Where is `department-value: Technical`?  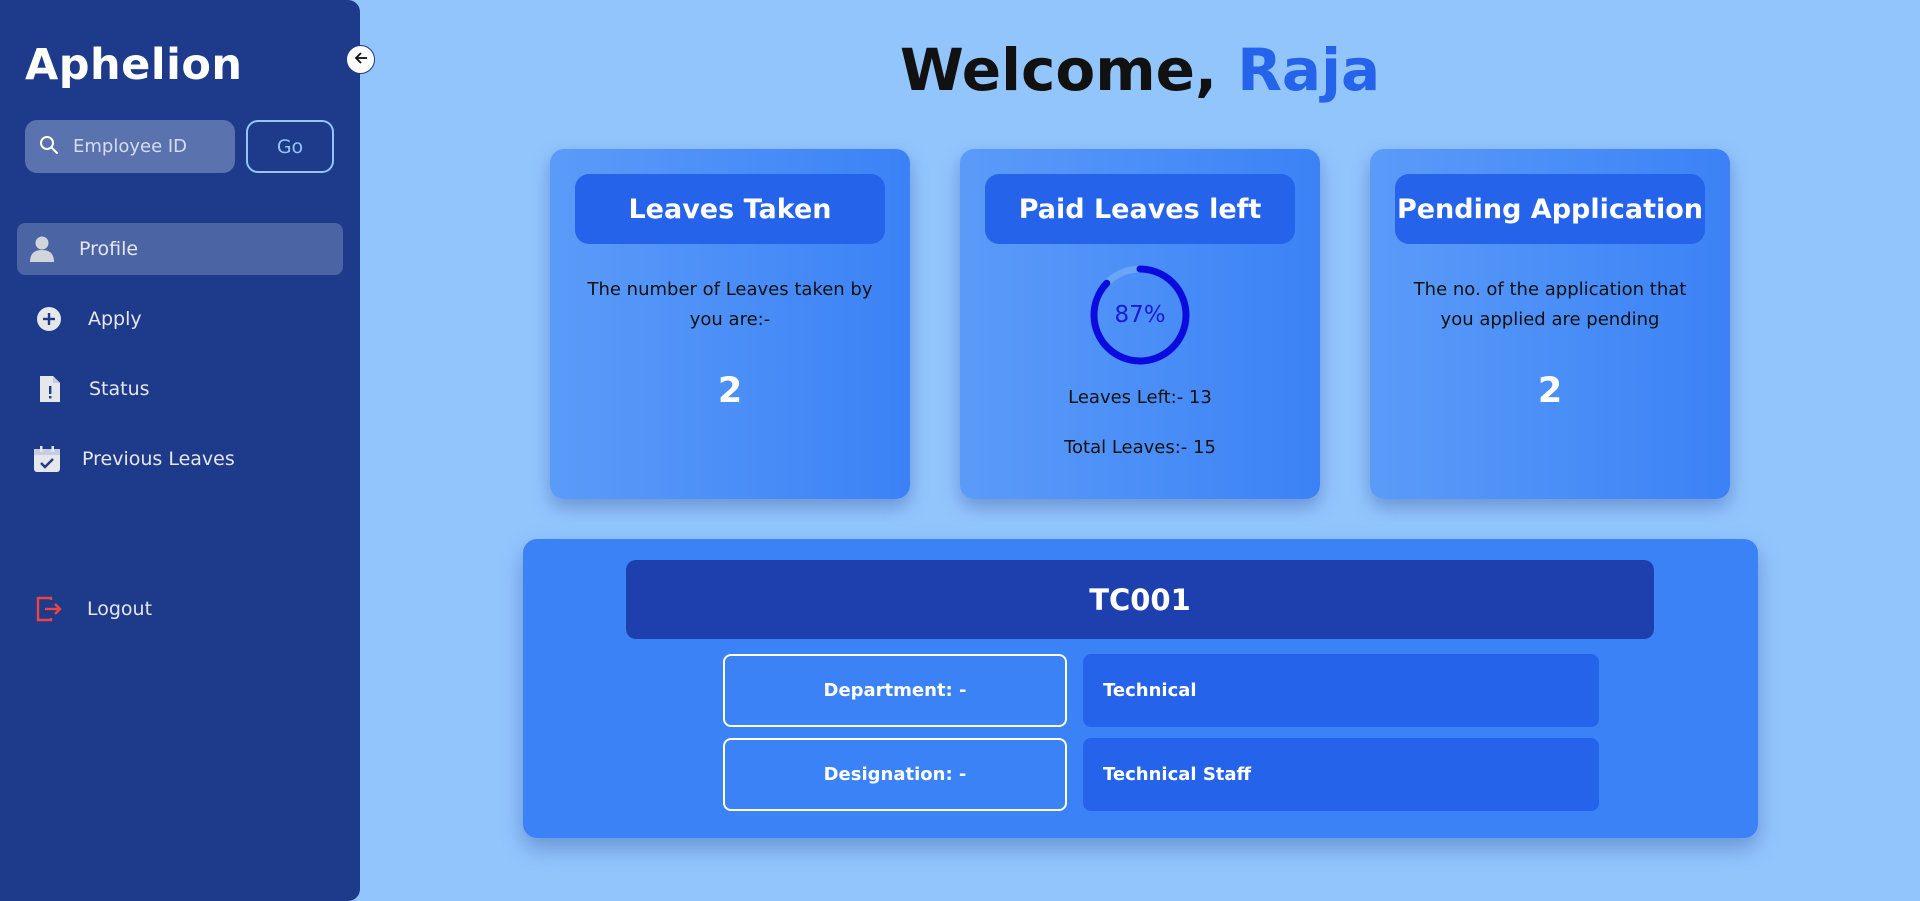
department-value: Technical is located at coordinates (1341, 690).